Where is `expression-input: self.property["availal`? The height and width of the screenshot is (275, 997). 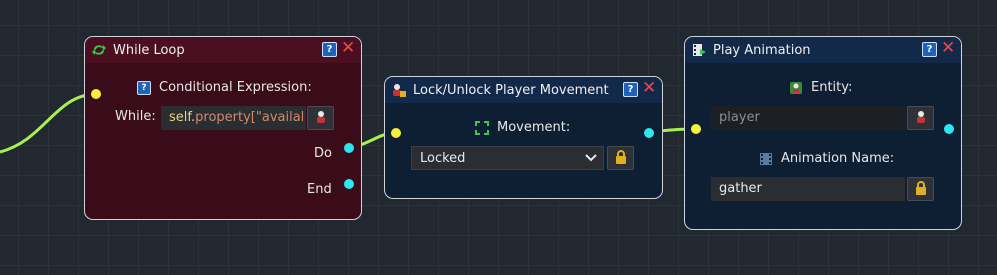
expression-input: self.property["availal is located at coordinates (233, 118).